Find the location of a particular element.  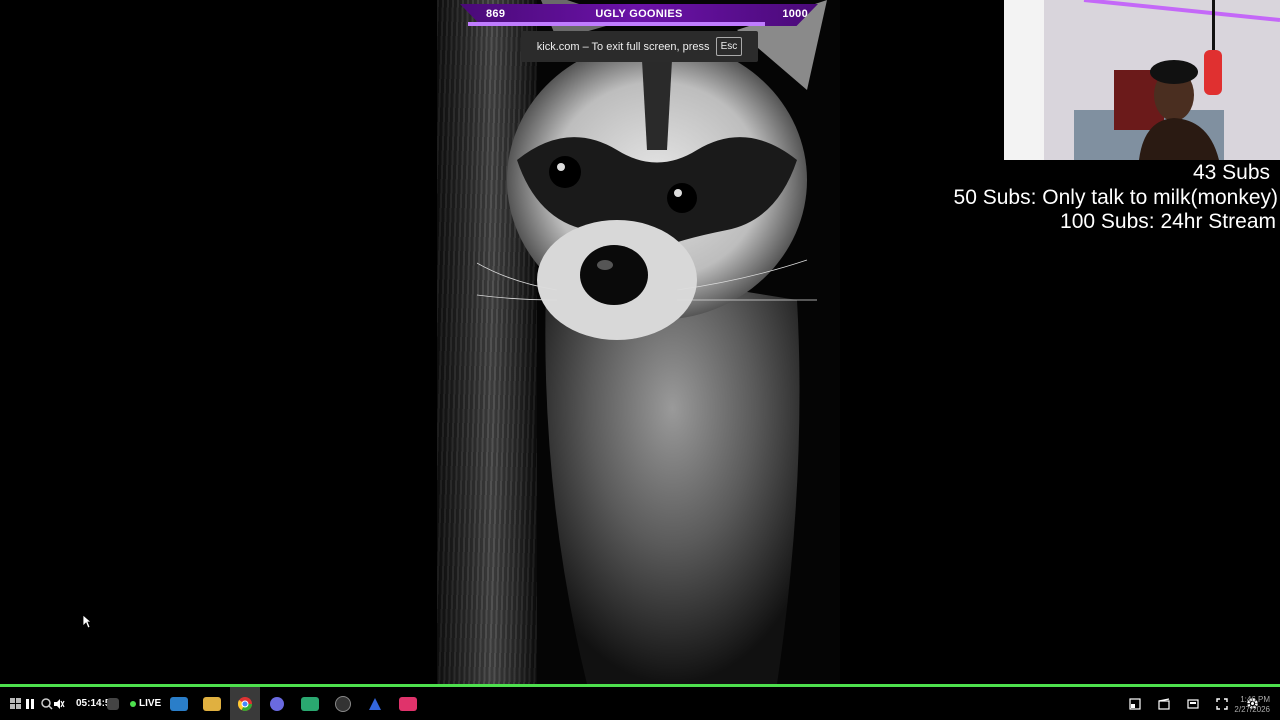

windows-start-icon is located at coordinates (16, 703).